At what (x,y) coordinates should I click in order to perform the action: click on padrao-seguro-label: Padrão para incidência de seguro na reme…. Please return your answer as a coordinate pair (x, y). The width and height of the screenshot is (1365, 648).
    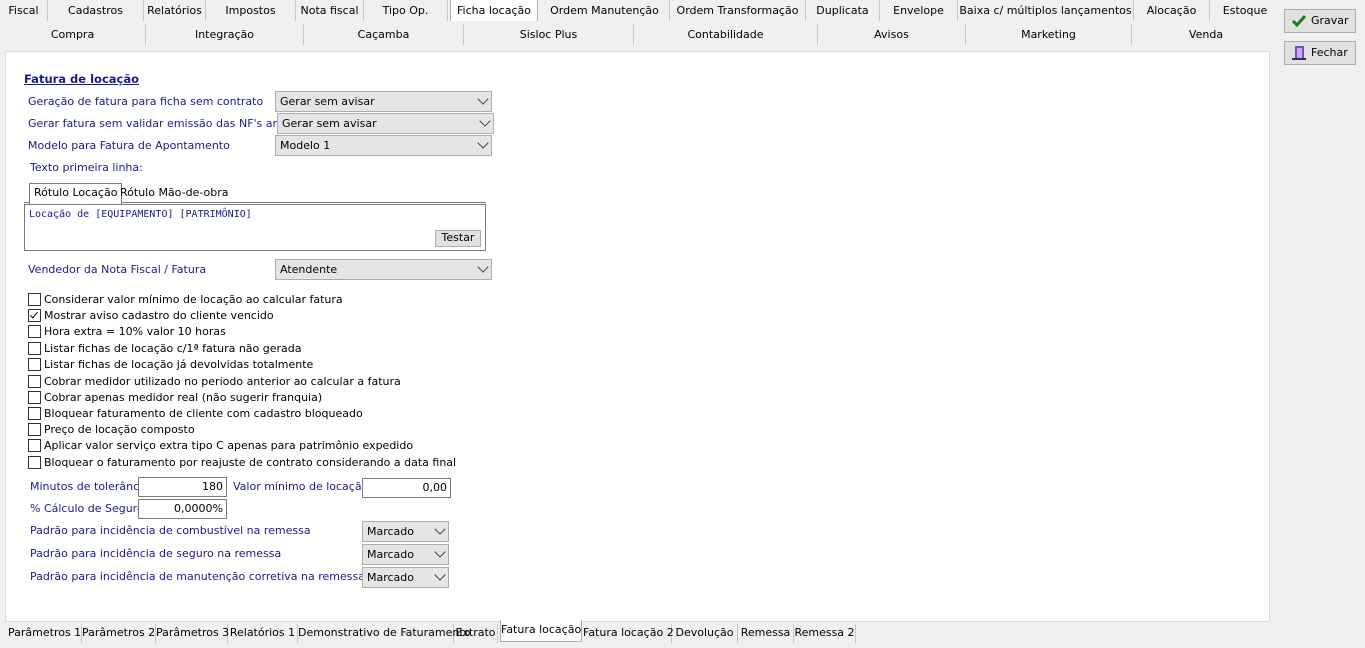
    Looking at the image, I should click on (156, 553).